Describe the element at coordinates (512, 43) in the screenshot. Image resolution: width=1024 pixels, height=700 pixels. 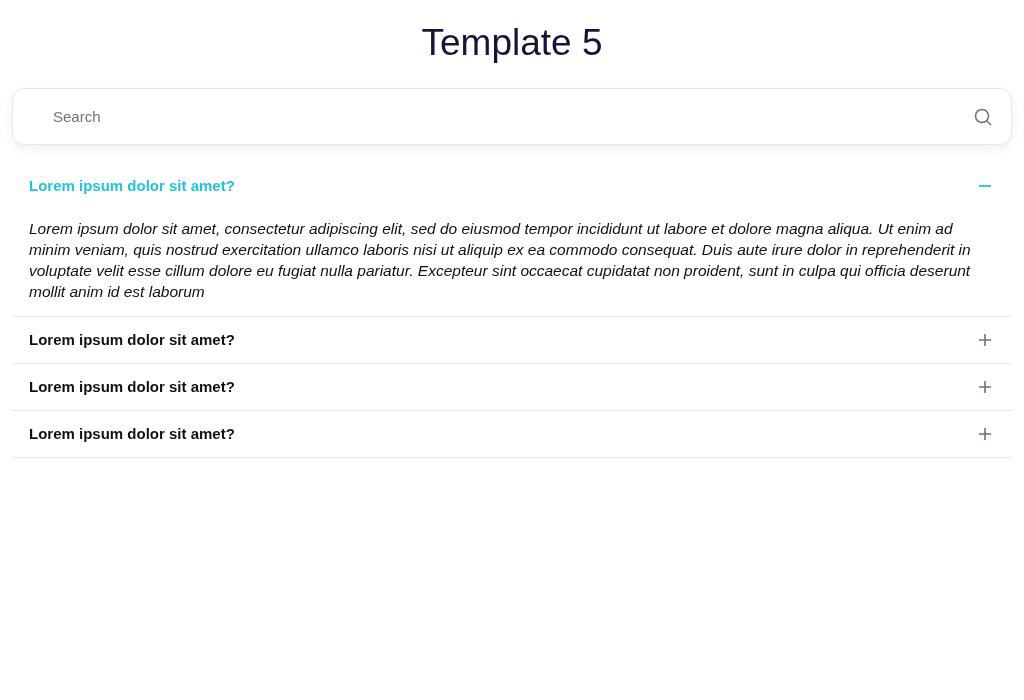
I see `page-title: Template 5` at that location.